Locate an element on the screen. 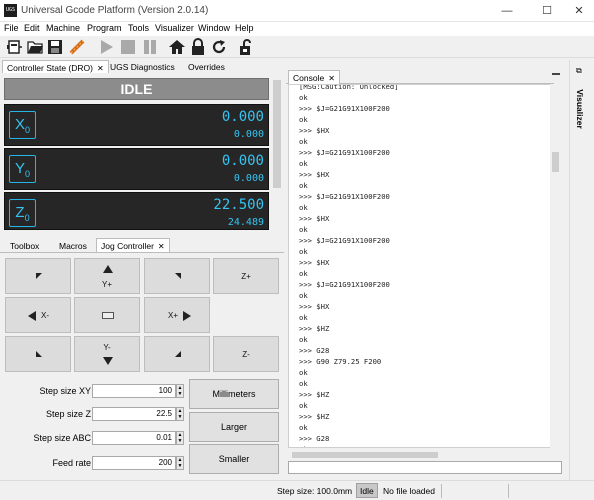  tab-macros: Macros is located at coordinates (73, 246).